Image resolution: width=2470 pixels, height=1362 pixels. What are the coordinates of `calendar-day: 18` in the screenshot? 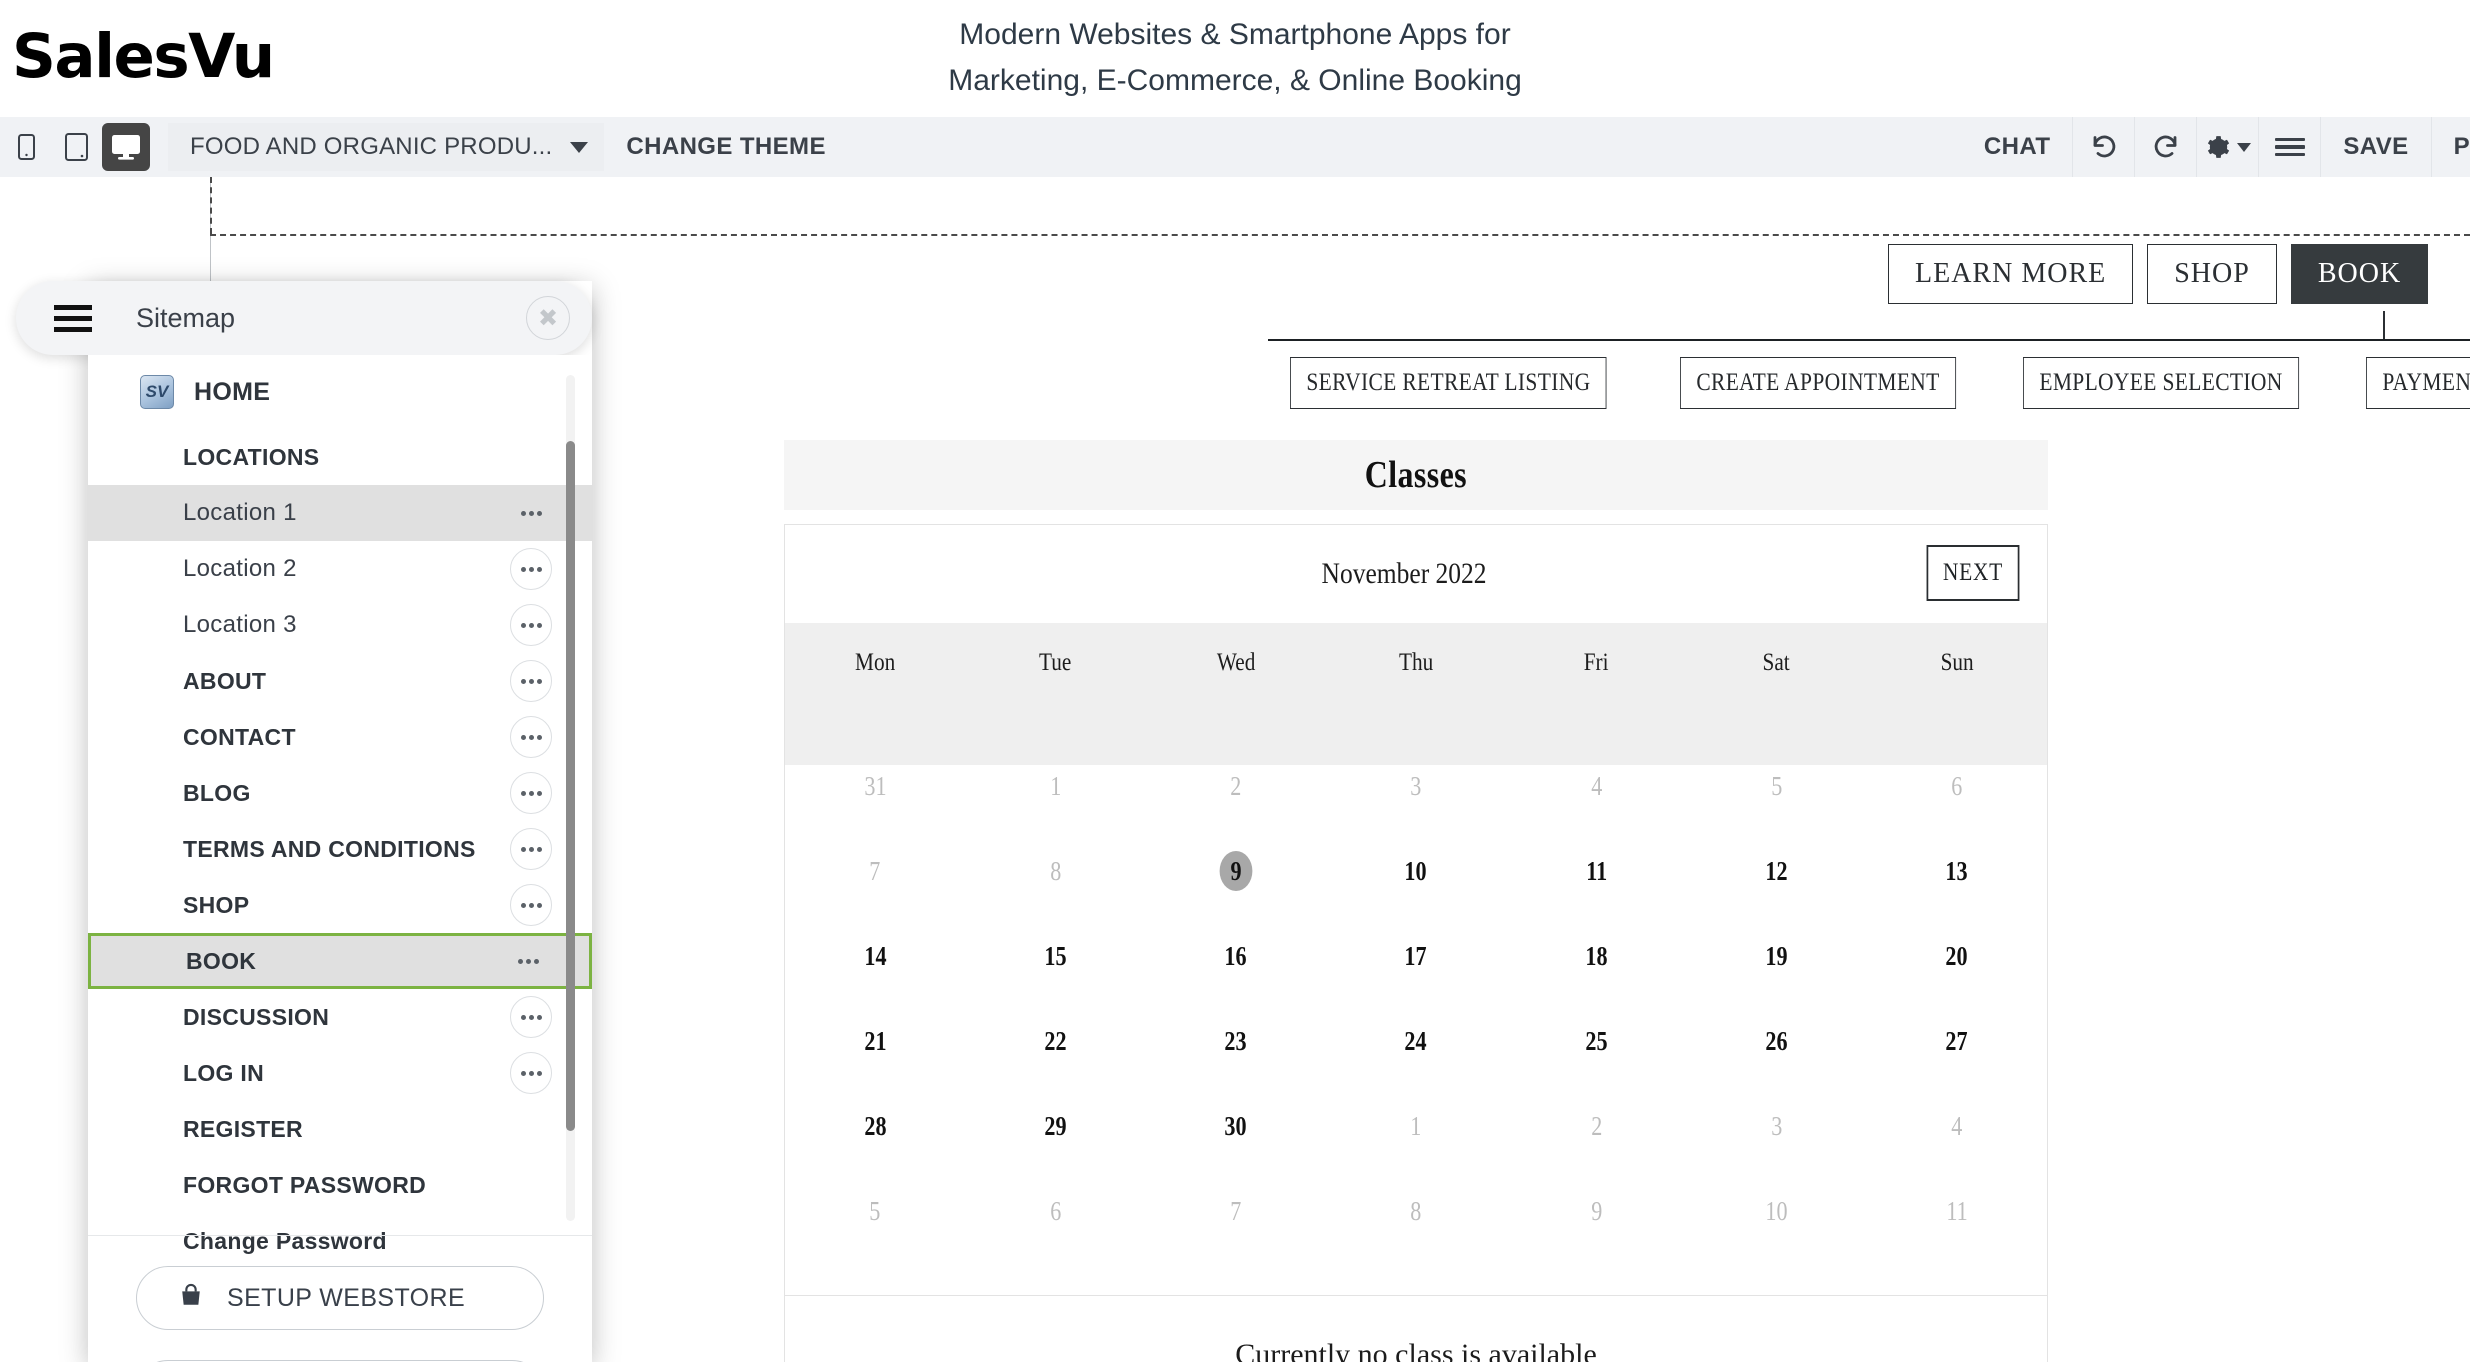 It's located at (1596, 956).